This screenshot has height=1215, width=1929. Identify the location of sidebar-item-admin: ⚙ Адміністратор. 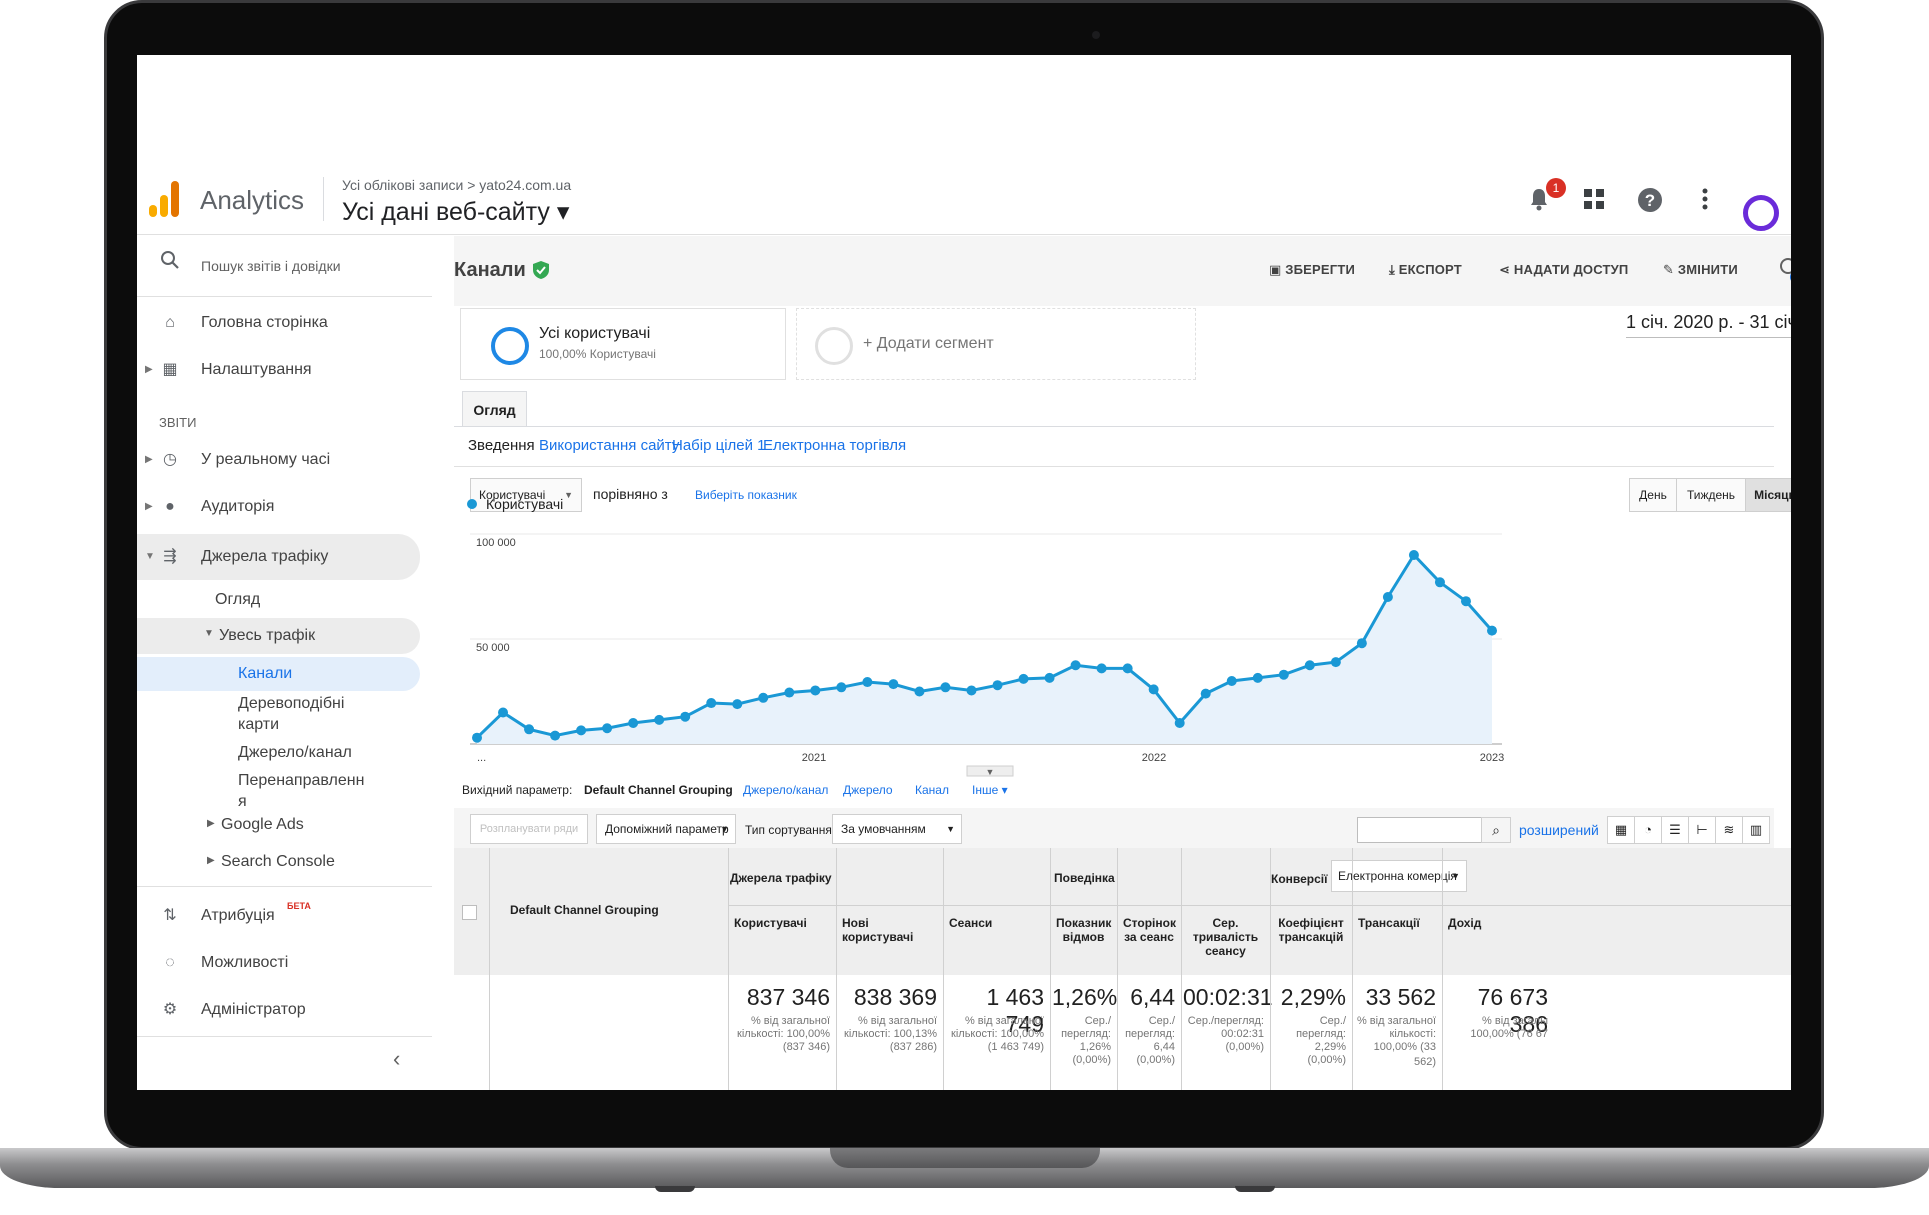
(284, 1010).